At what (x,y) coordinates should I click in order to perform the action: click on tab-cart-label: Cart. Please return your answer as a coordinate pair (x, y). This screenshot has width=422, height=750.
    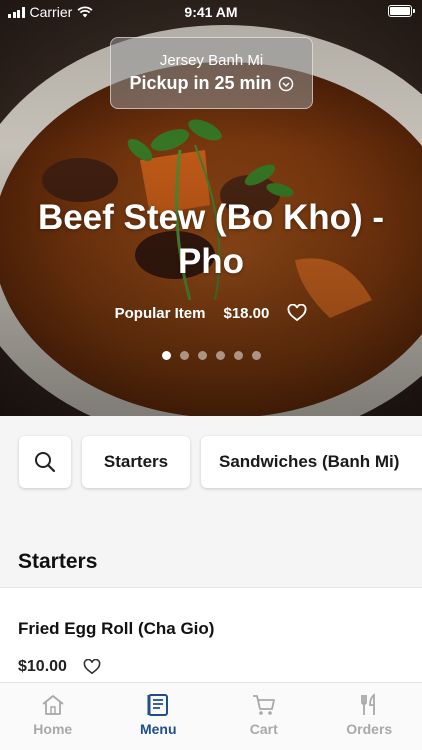
    Looking at the image, I should click on (263, 729).